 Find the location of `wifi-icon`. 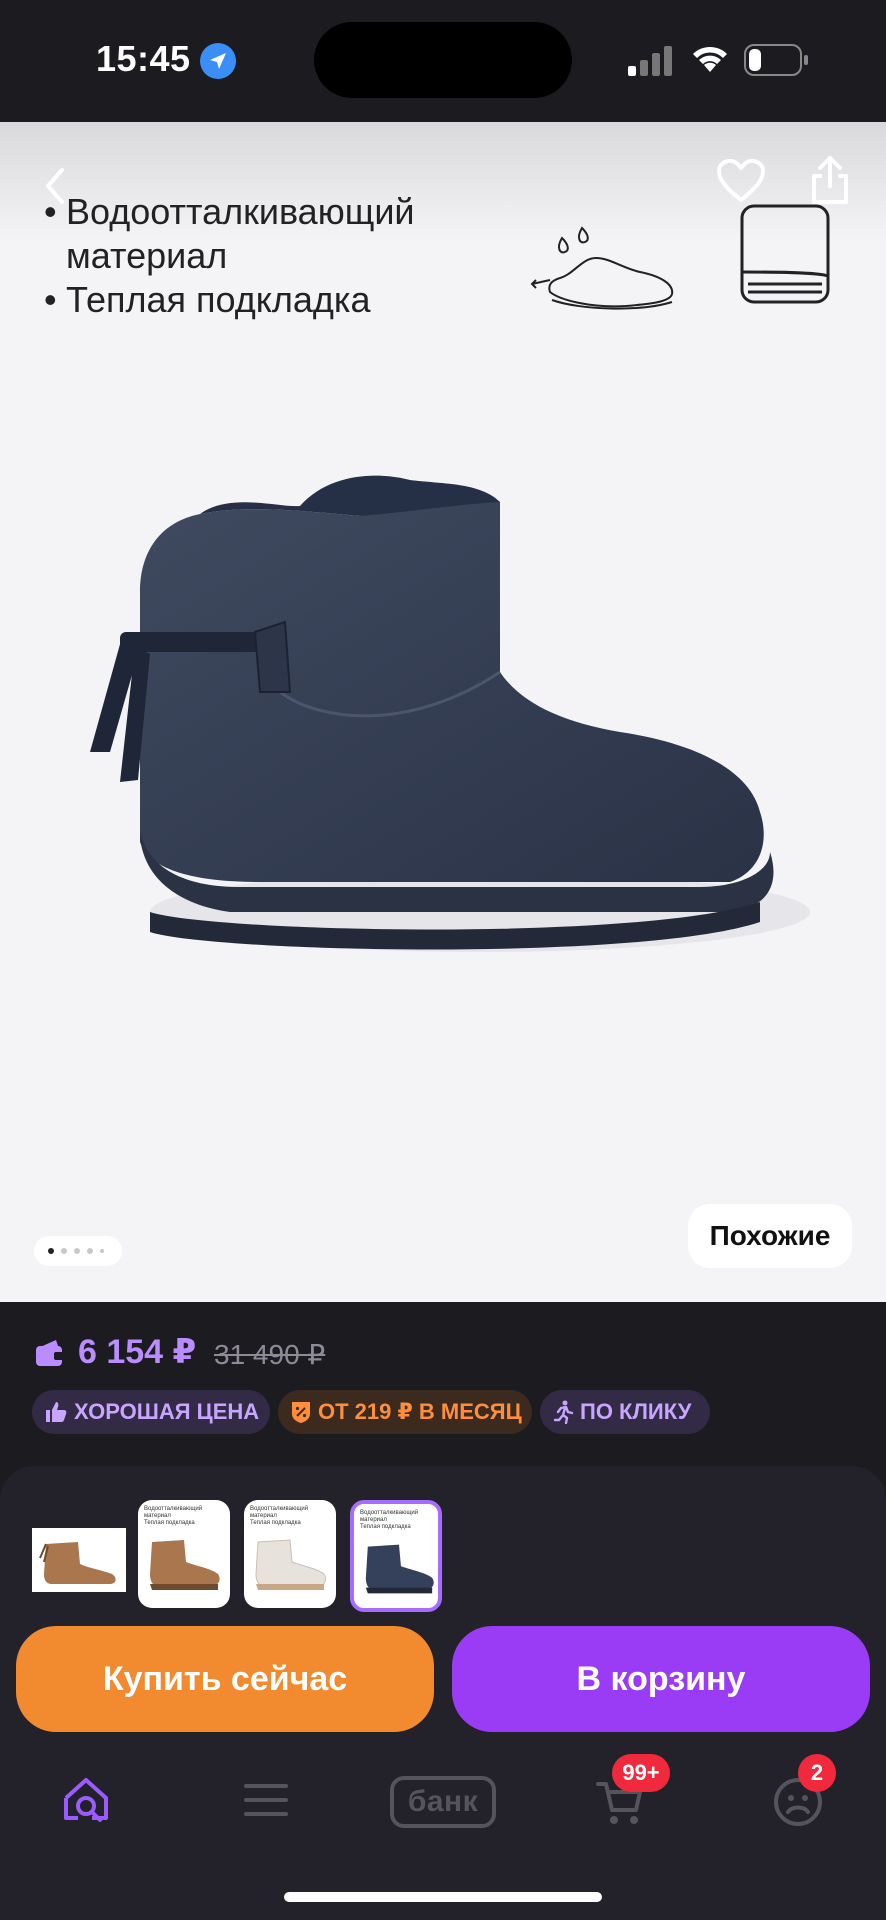

wifi-icon is located at coordinates (710, 59).